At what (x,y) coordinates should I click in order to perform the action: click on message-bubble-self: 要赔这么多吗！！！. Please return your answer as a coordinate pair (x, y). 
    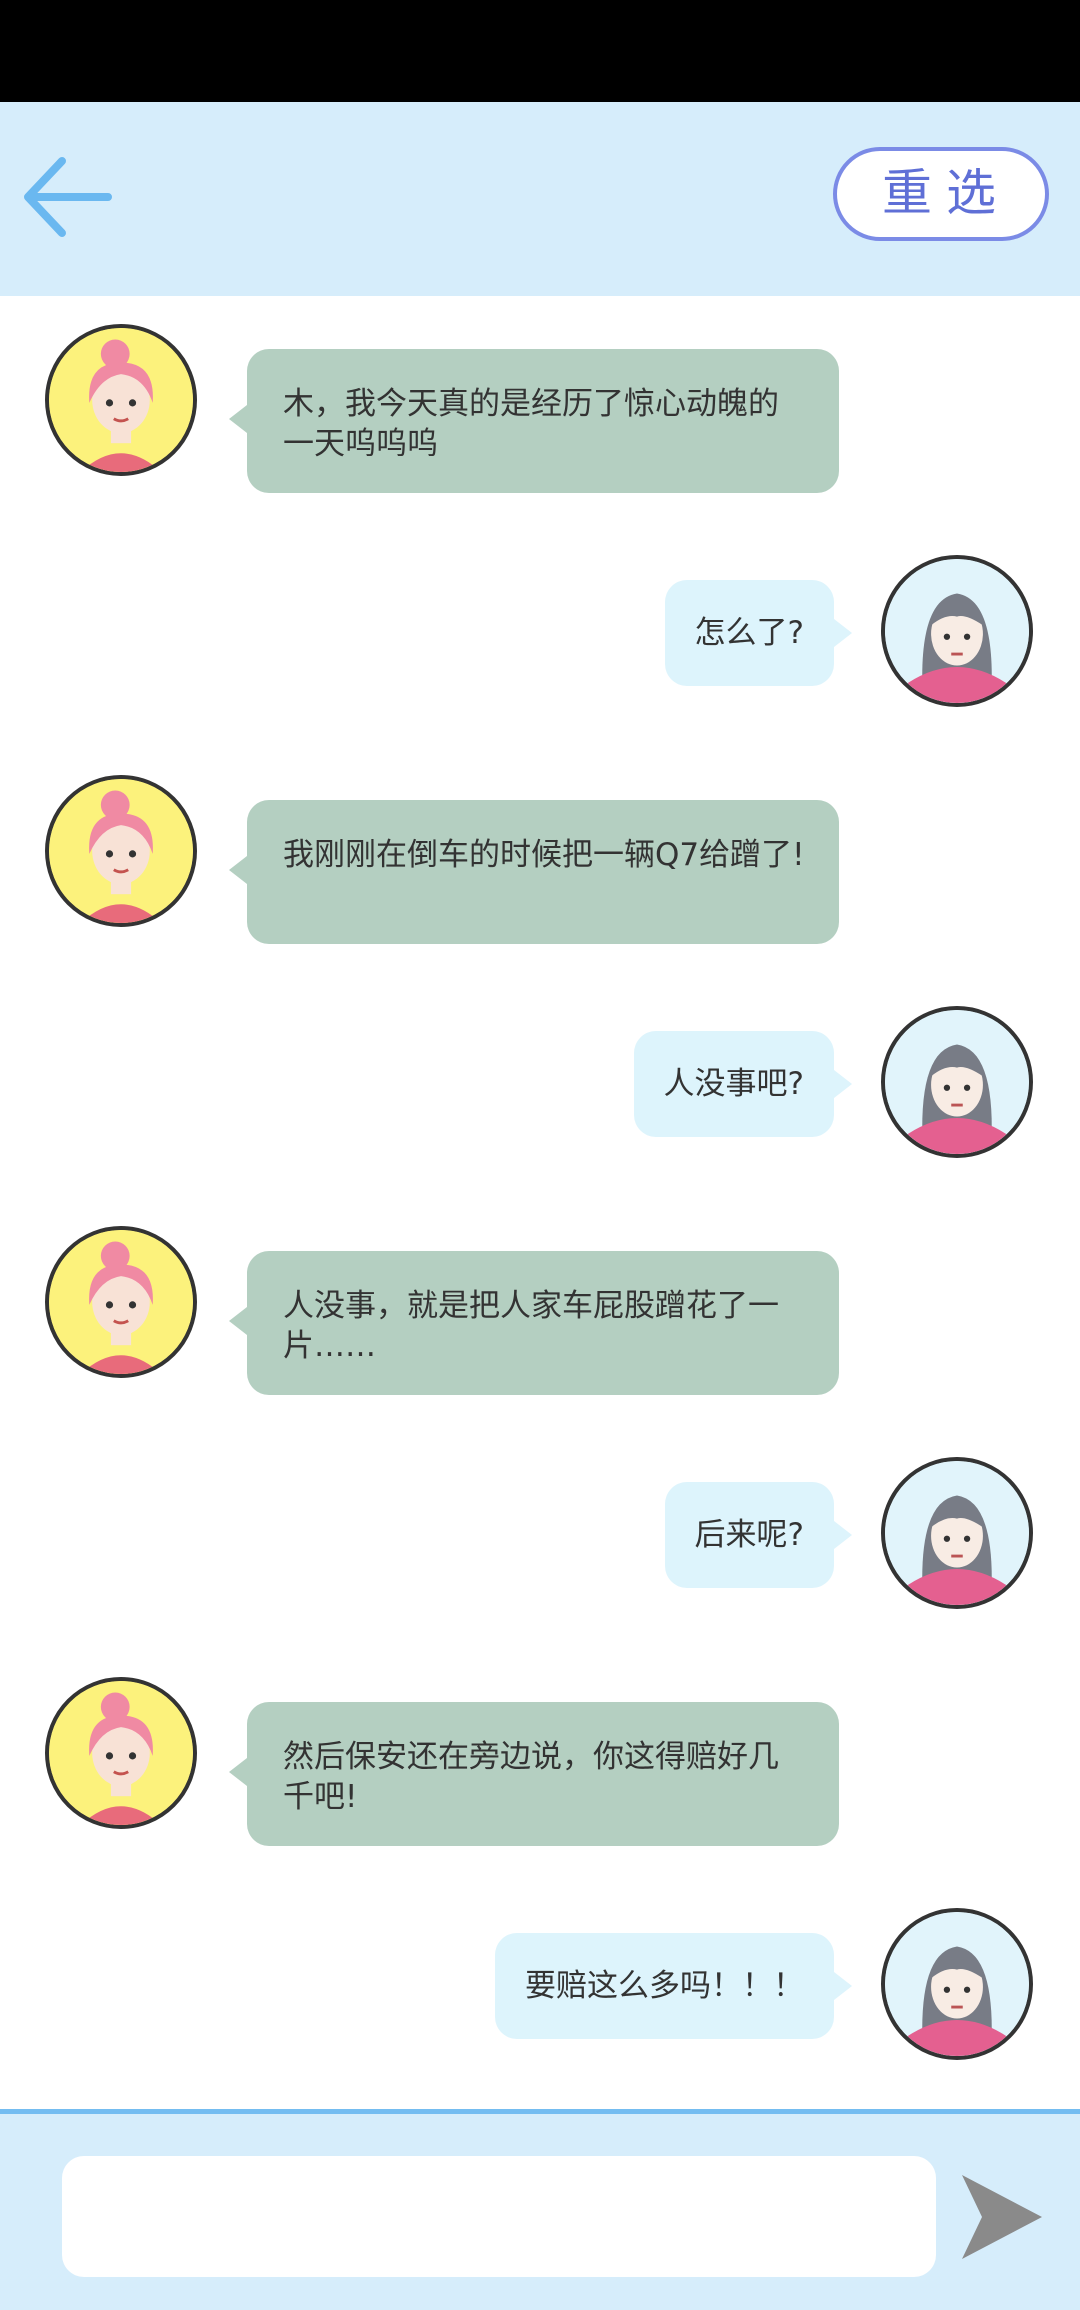
    Looking at the image, I should click on (673, 1986).